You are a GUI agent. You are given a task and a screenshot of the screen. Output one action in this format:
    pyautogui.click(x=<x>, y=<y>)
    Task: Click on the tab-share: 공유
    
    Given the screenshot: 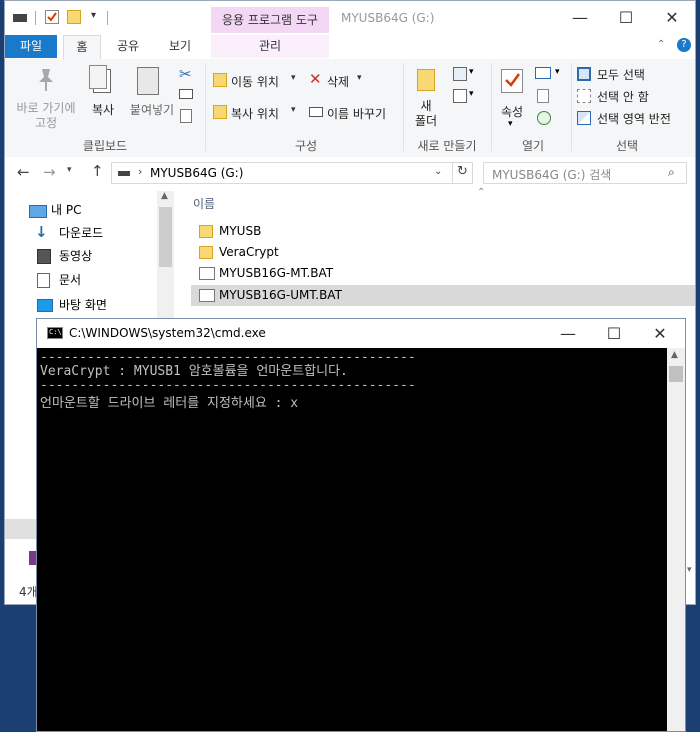 What is the action you would take?
    pyautogui.click(x=128, y=46)
    